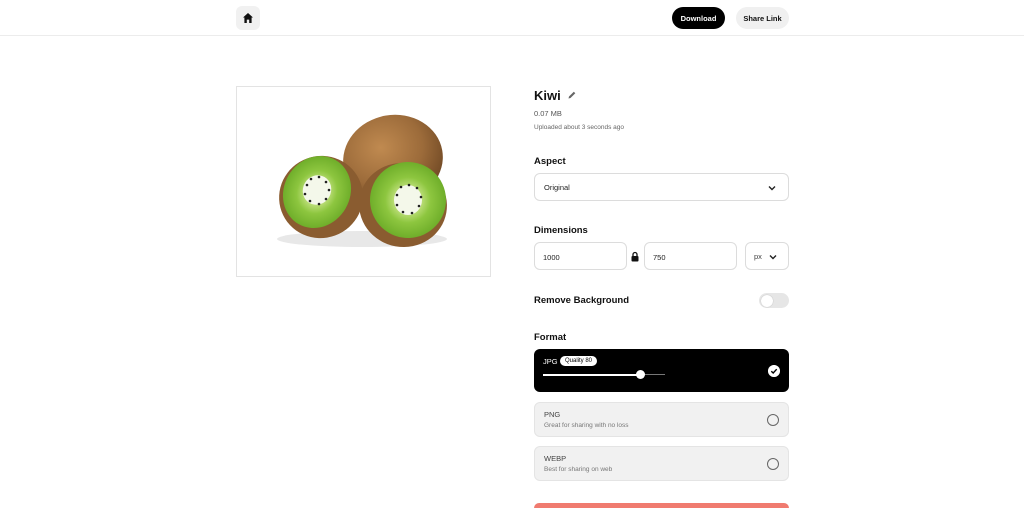  Describe the element at coordinates (661, 463) in the screenshot. I see `format-option-webp: WEBP Best for sharing on web` at that location.